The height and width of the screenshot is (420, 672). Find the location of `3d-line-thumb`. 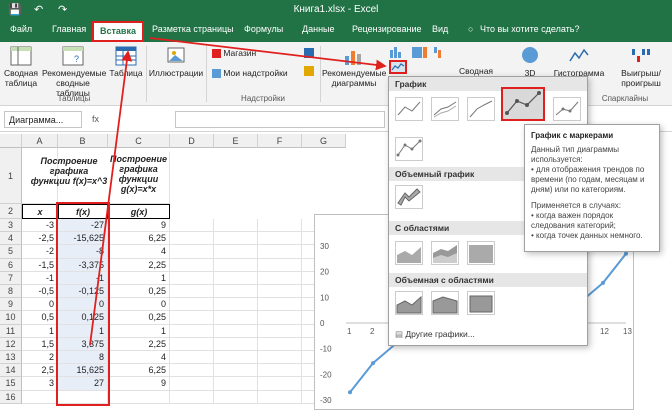

3d-line-thumb is located at coordinates (409, 197).